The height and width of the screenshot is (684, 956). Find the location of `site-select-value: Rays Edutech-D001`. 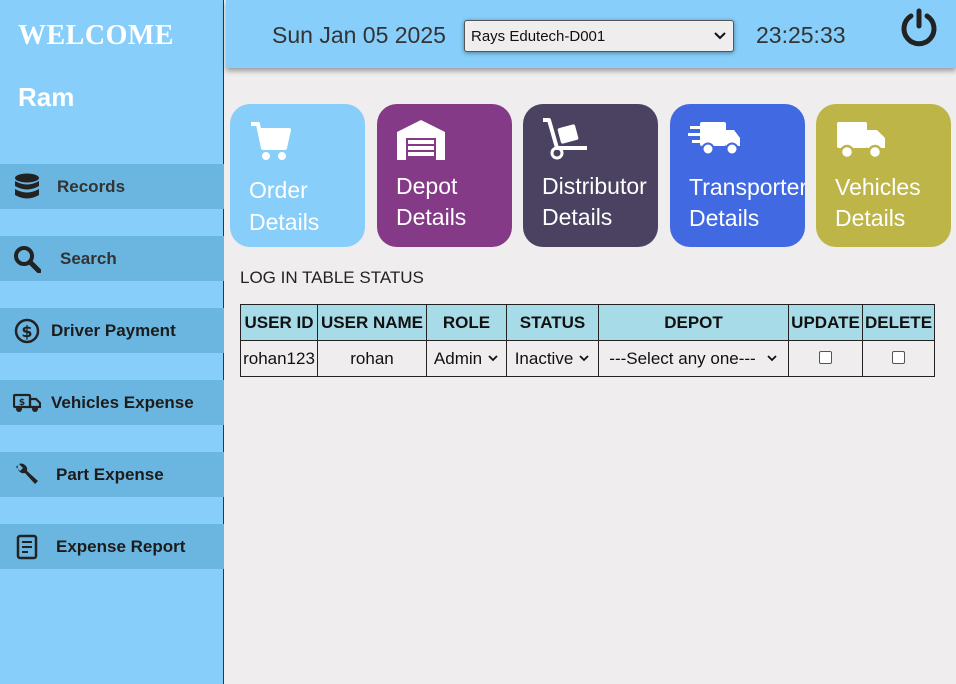

site-select-value: Rays Edutech-D001 is located at coordinates (538, 36).